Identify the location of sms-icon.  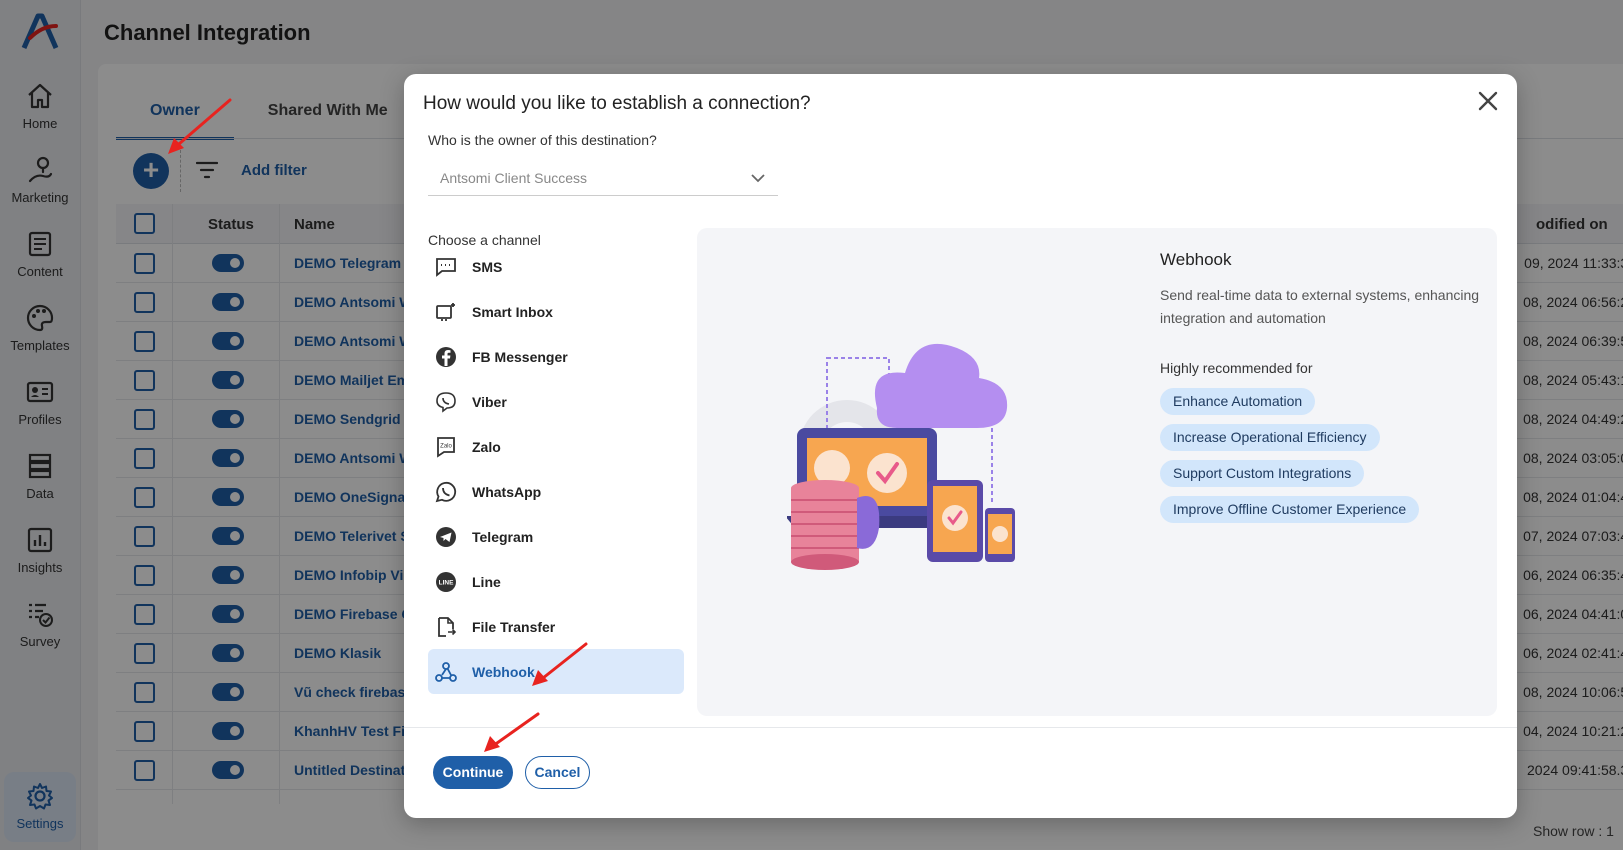
(446, 267).